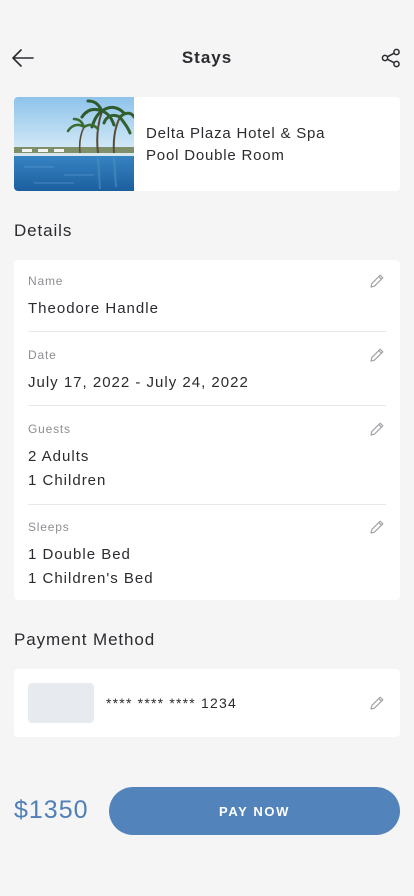  What do you see at coordinates (207, 455) in the screenshot?
I see `detail-row-guests: Guests 2 Adults 1 Children` at bounding box center [207, 455].